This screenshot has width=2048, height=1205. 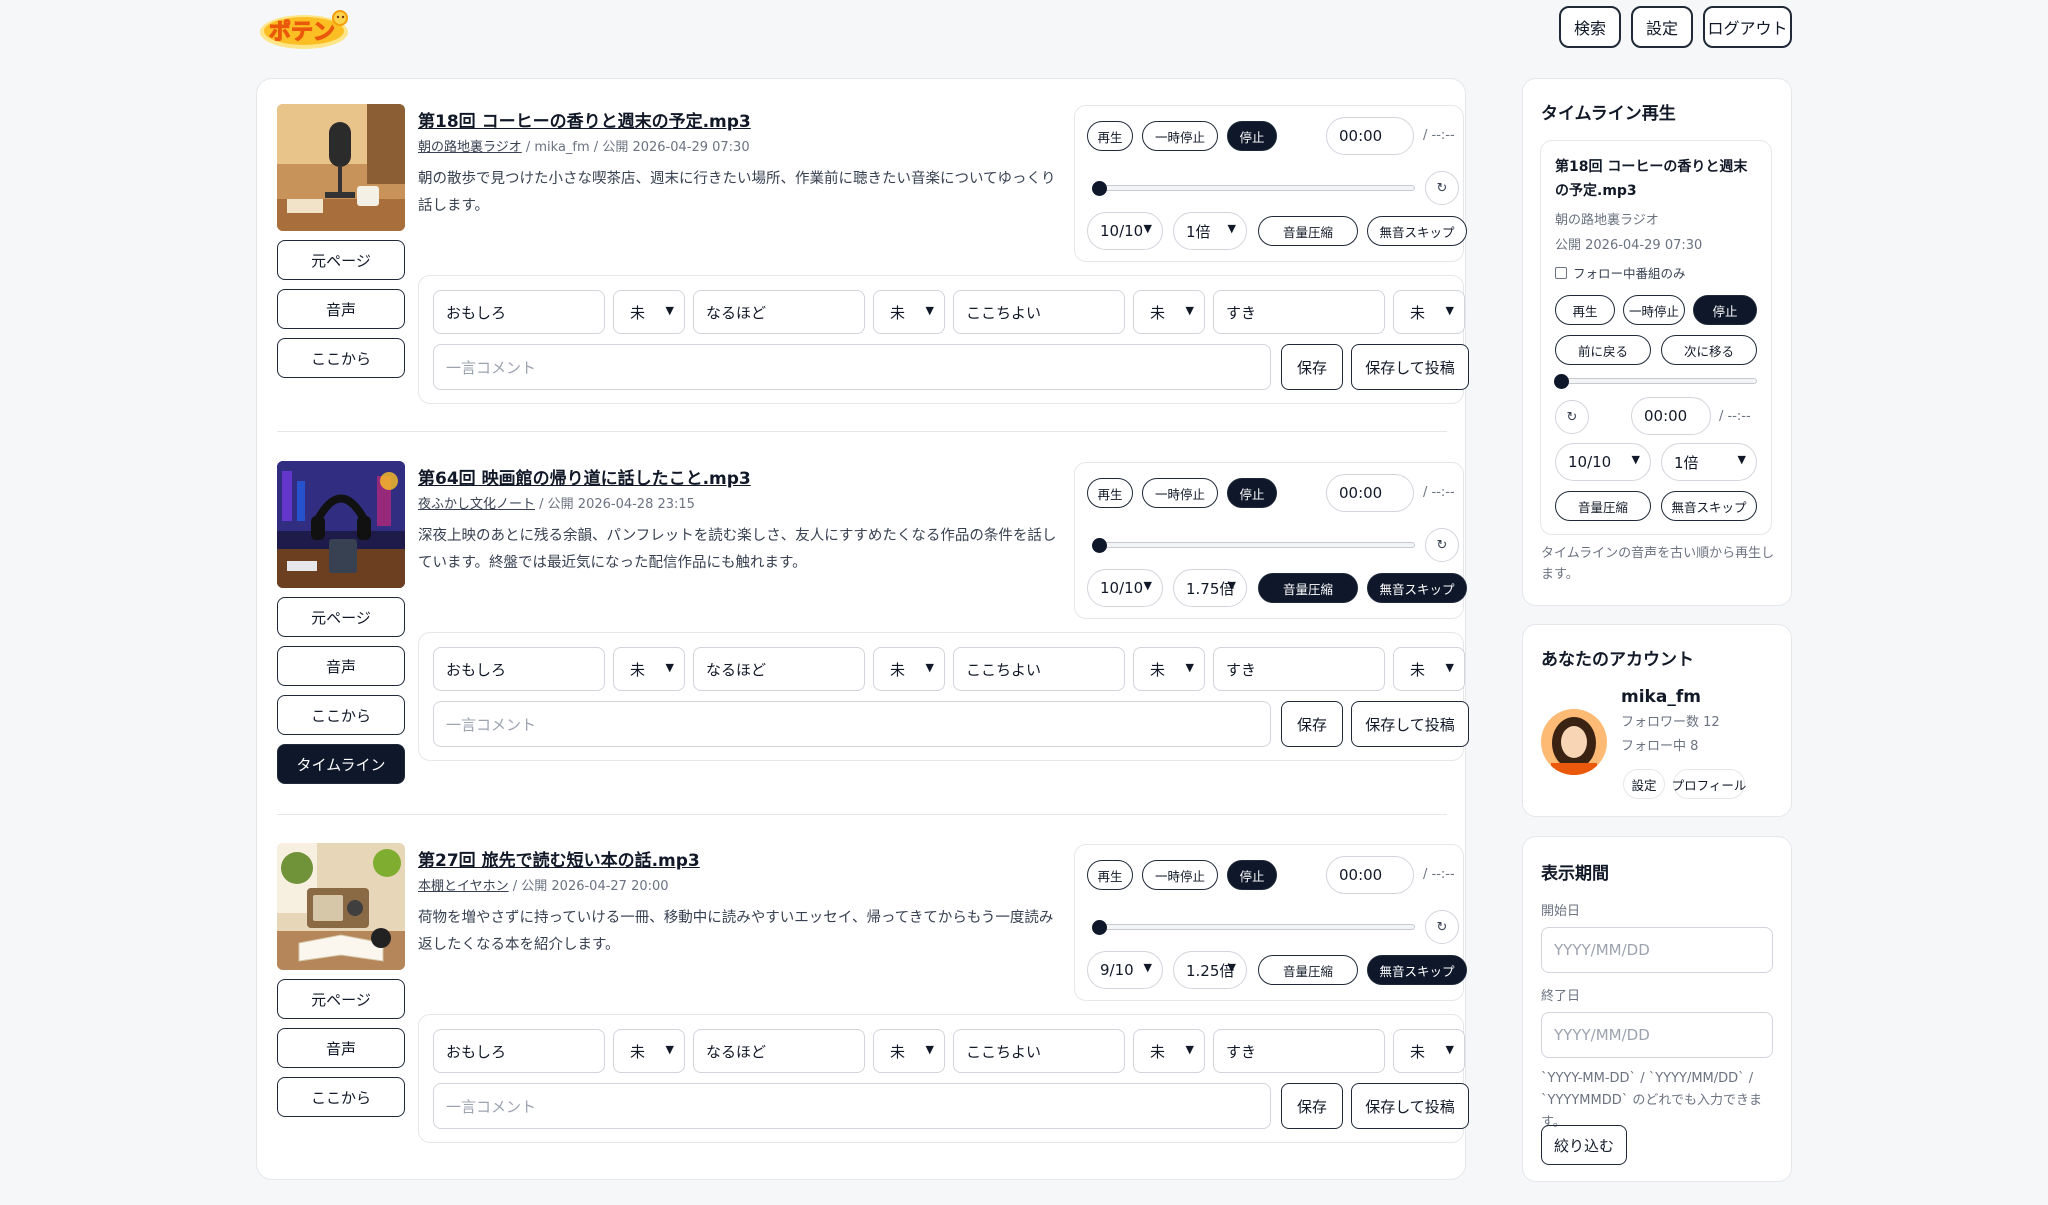 What do you see at coordinates (1657, 1035) in the screenshot?
I see `end-date-input: YYYY/MM/DD` at bounding box center [1657, 1035].